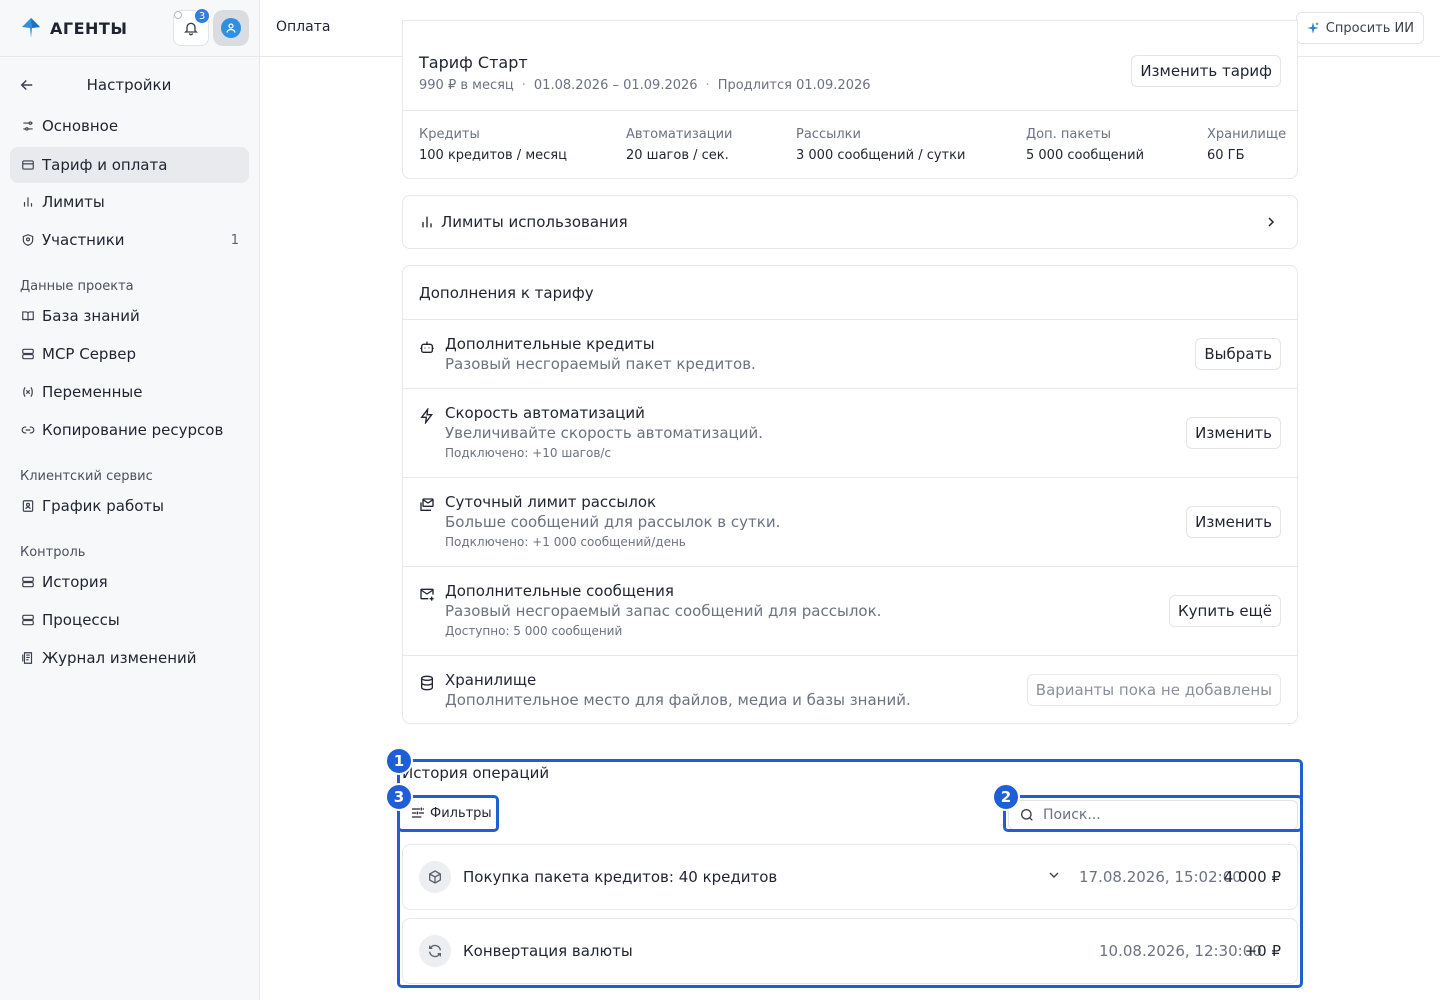 Image resolution: width=1440 pixels, height=1000 pixels. Describe the element at coordinates (679, 145) in the screenshot. I see `stat-automations: Автоматизации 20 шагов / сек.` at that location.